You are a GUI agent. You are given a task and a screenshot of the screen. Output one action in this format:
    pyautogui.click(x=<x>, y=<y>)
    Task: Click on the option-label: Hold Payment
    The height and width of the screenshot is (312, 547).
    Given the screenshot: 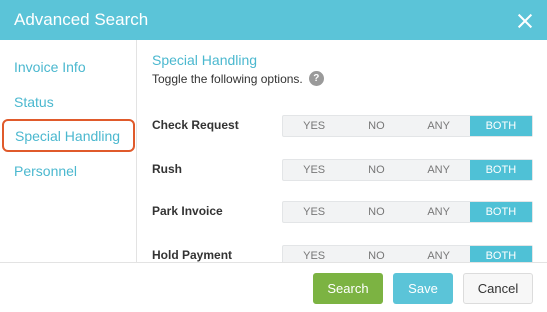 What is the action you would take?
    pyautogui.click(x=192, y=255)
    